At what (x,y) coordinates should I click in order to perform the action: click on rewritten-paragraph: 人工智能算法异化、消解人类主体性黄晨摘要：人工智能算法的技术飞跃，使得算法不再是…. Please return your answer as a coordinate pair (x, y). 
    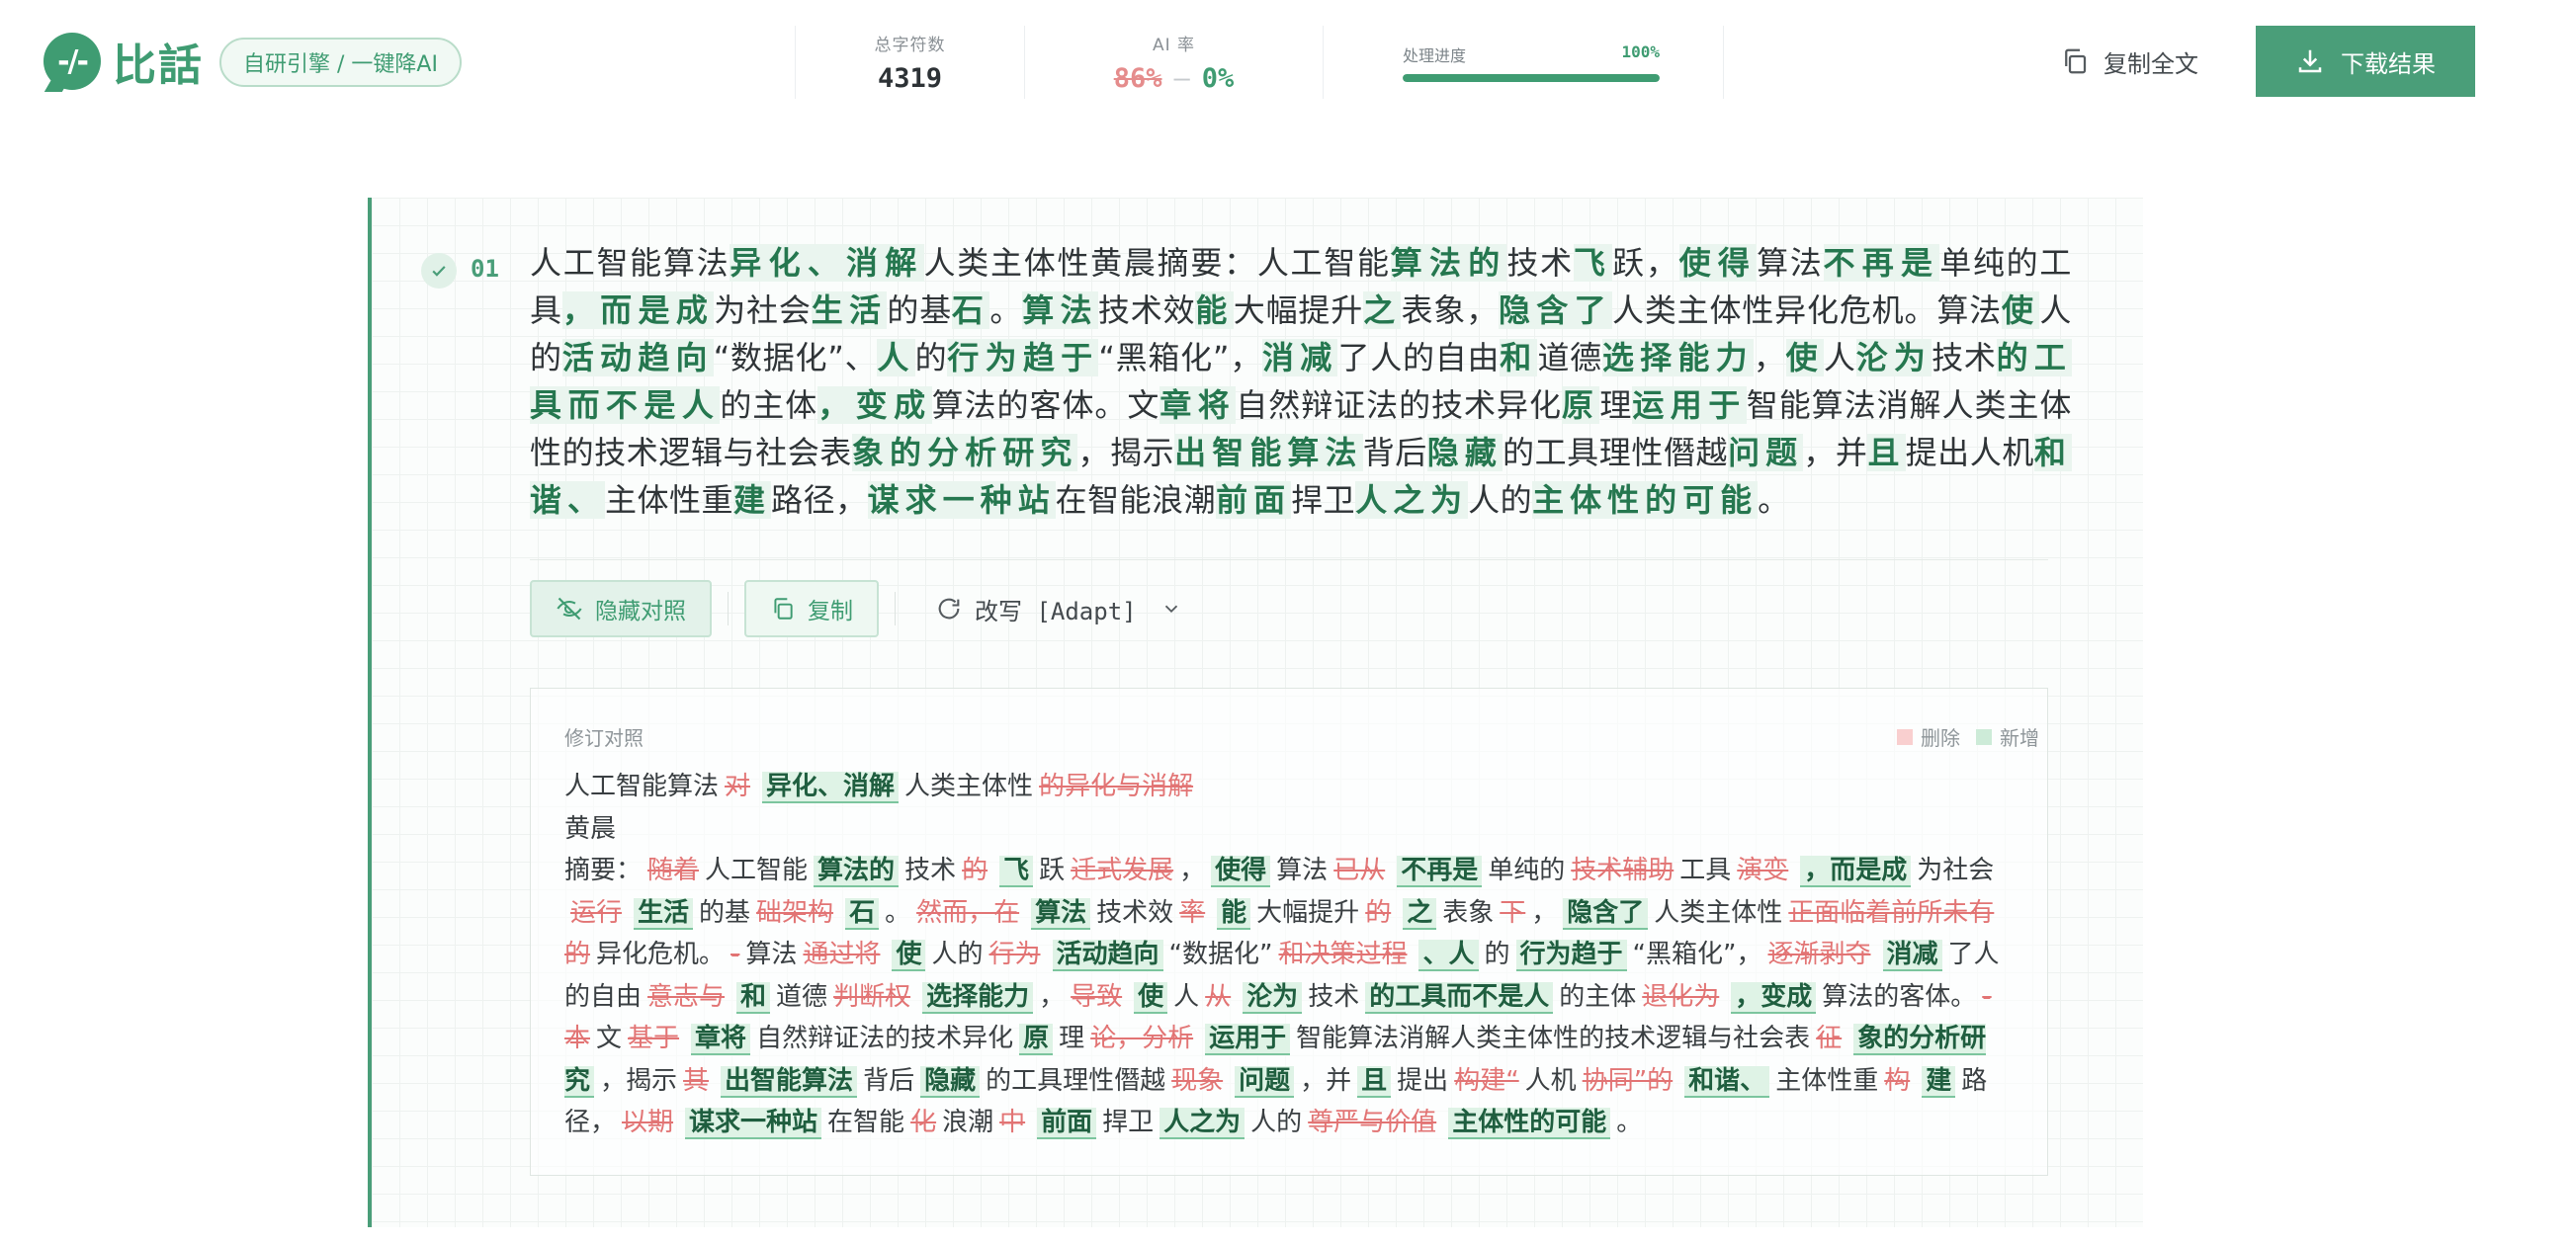
    Looking at the image, I should click on (1301, 381).